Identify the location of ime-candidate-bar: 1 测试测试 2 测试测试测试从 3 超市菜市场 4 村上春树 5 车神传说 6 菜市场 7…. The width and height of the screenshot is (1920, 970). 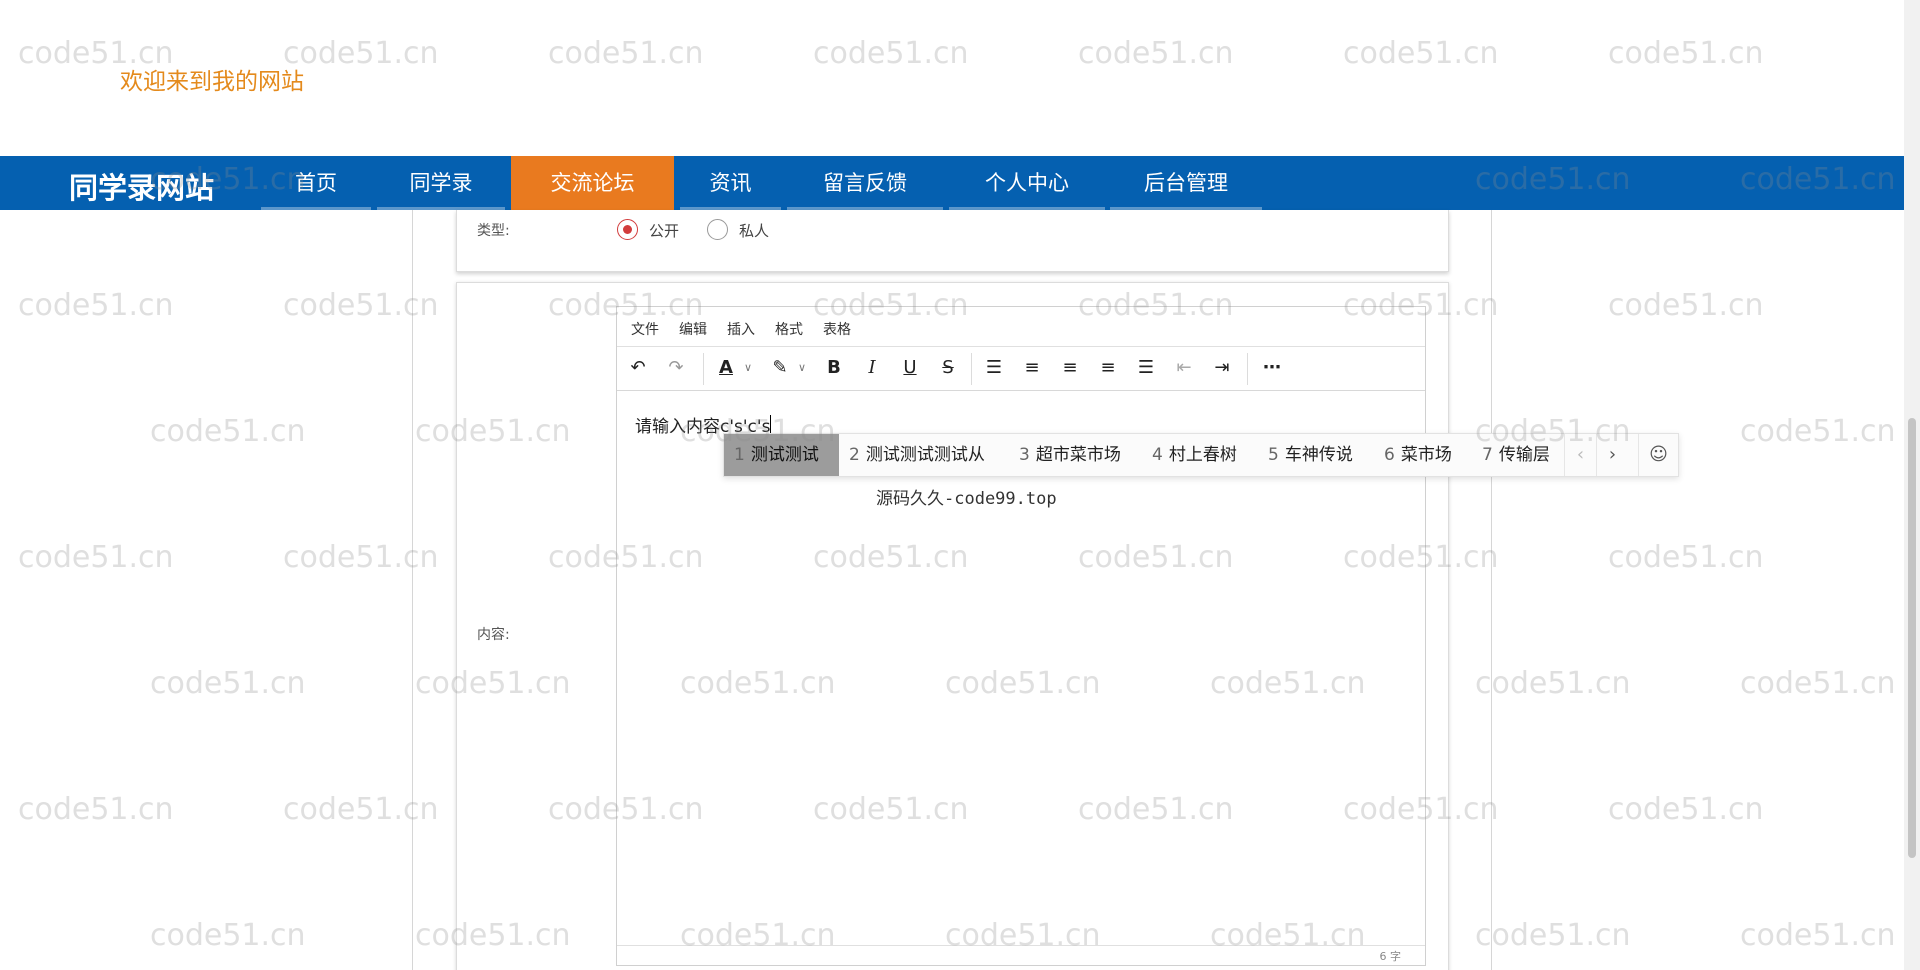
(1201, 455).